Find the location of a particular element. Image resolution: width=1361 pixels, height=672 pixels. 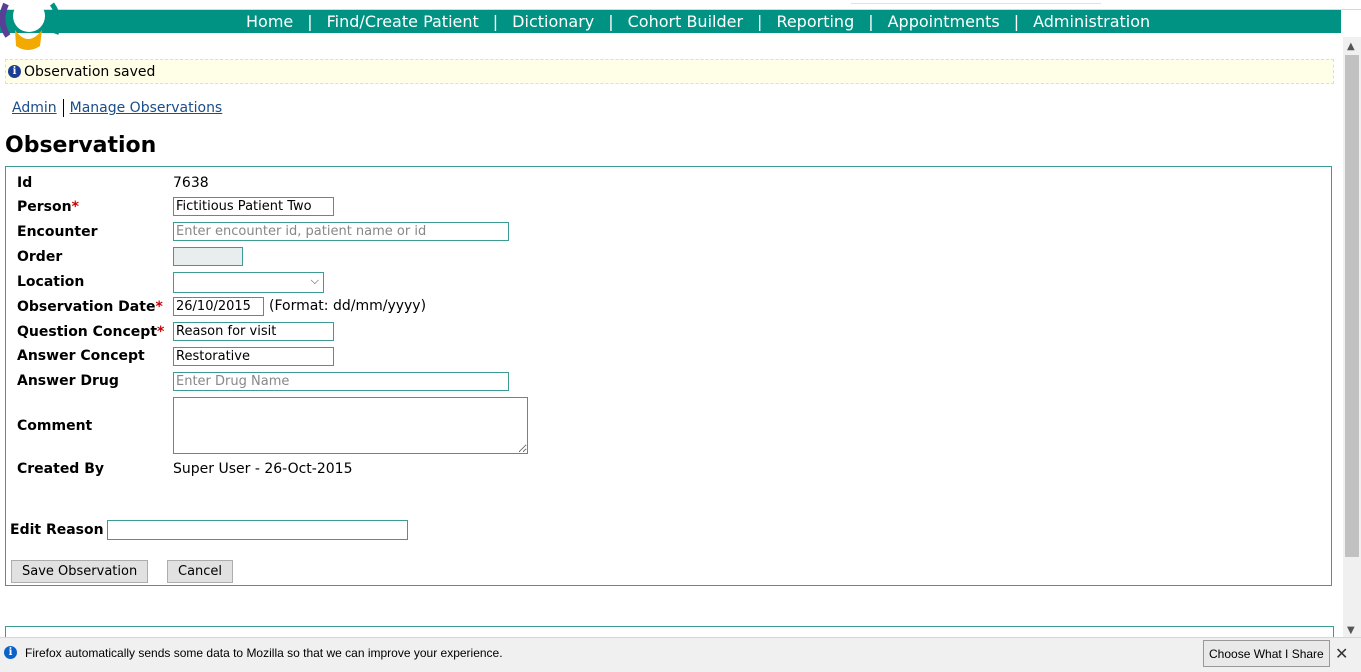

browser-tab-edge is located at coordinates (976, 2).